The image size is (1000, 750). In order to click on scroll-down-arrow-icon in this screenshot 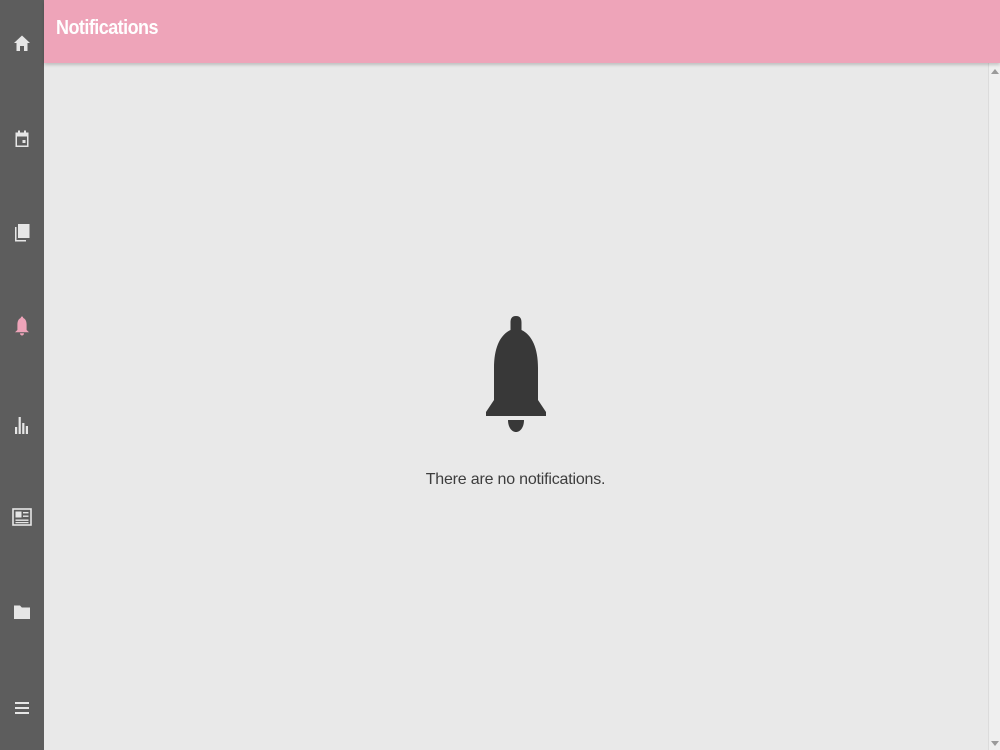, I will do `click(995, 743)`.